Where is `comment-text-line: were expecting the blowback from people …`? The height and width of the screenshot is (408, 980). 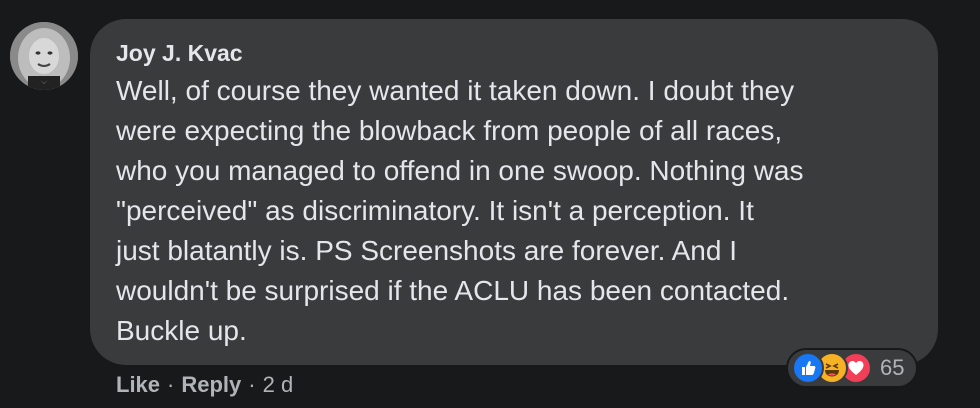
comment-text-line: were expecting the blowback from people … is located at coordinates (449, 130).